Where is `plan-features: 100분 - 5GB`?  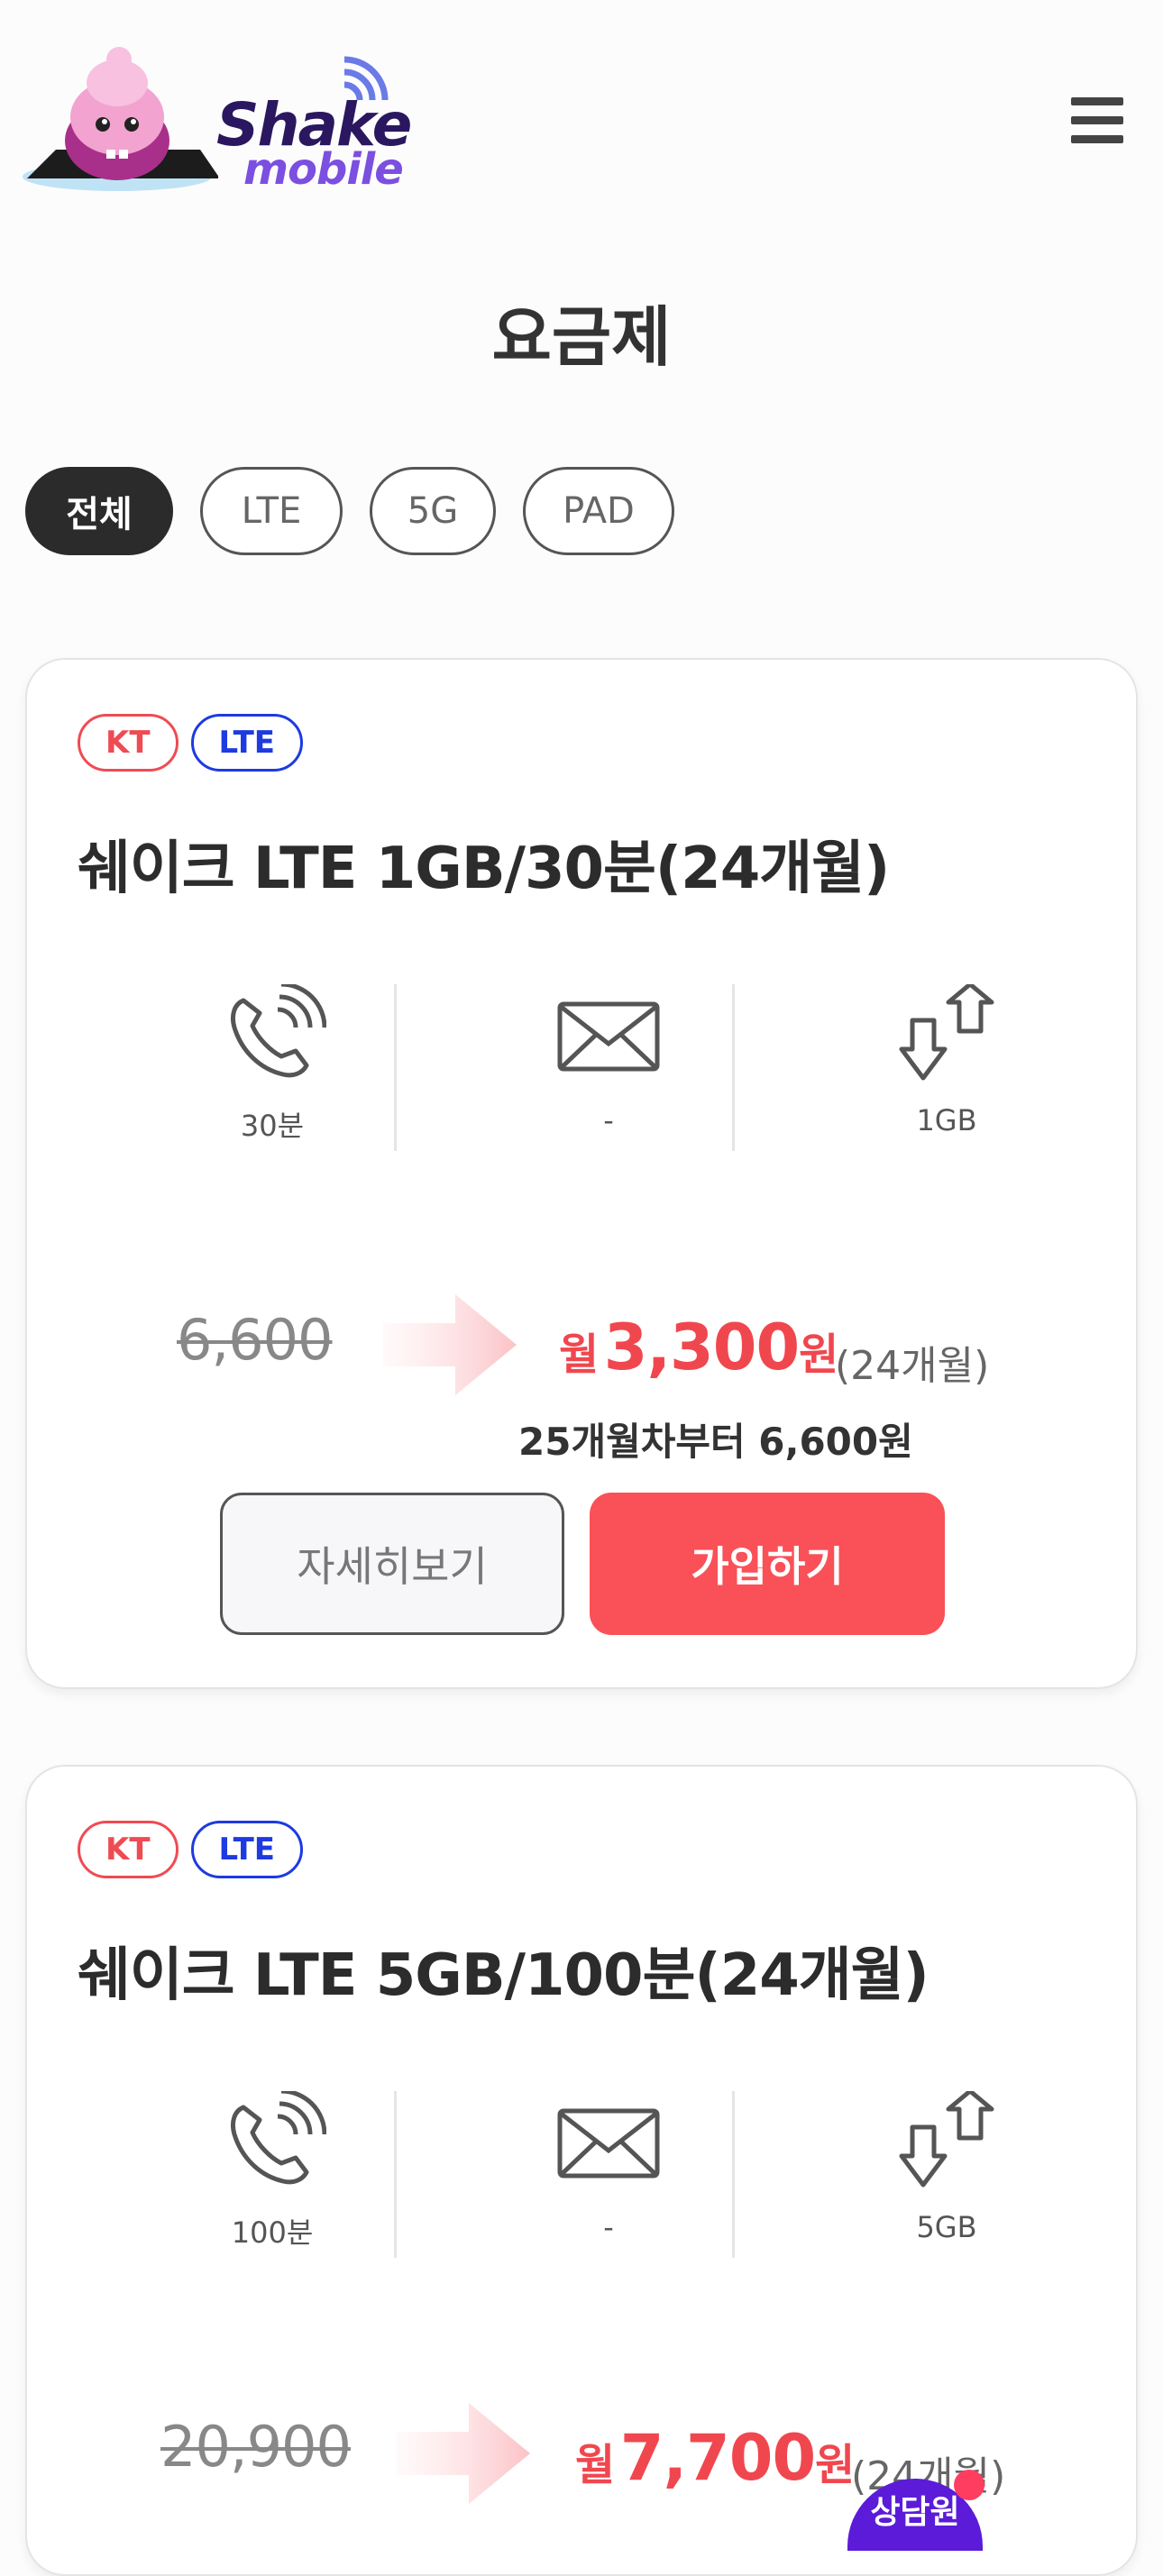 plan-features: 100분 - 5GB is located at coordinates (583, 2181).